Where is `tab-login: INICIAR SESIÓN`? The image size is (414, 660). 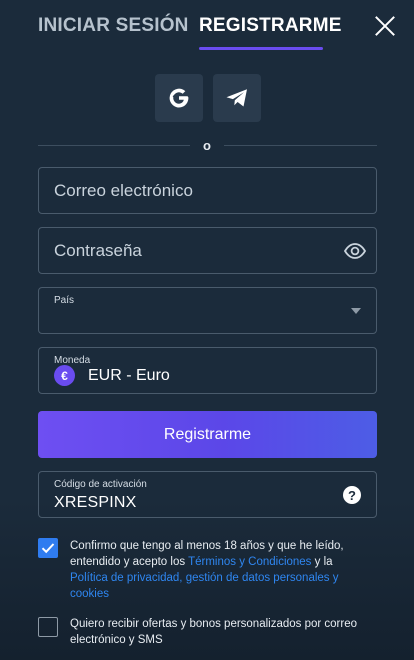
tab-login: INICIAR SESIÓN is located at coordinates (113, 26).